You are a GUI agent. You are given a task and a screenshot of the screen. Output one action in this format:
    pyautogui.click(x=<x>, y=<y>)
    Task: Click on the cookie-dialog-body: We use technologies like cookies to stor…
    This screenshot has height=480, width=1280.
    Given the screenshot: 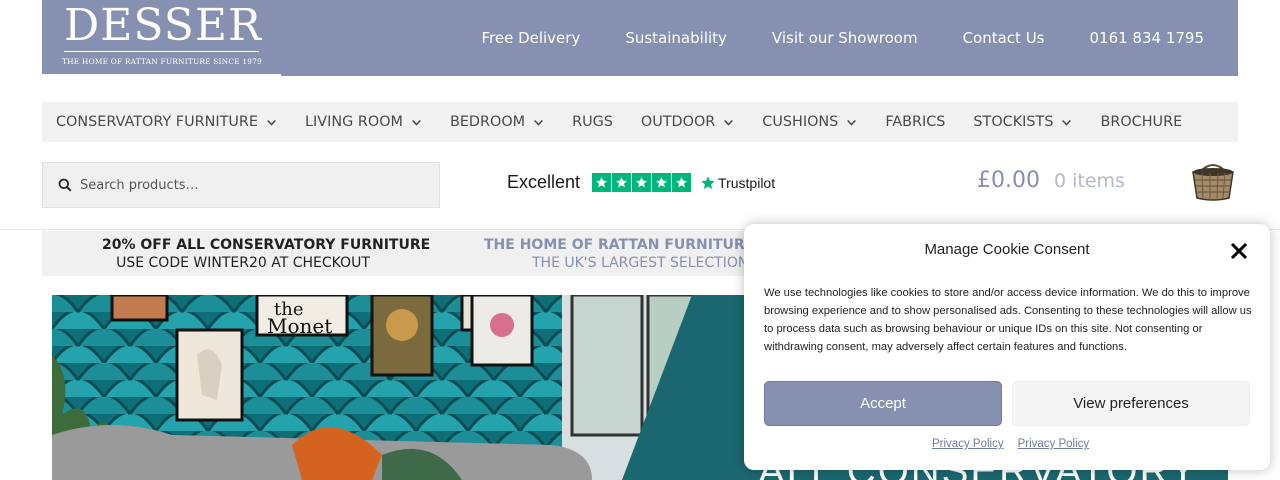 What is the action you would take?
    pyautogui.click(x=1008, y=320)
    